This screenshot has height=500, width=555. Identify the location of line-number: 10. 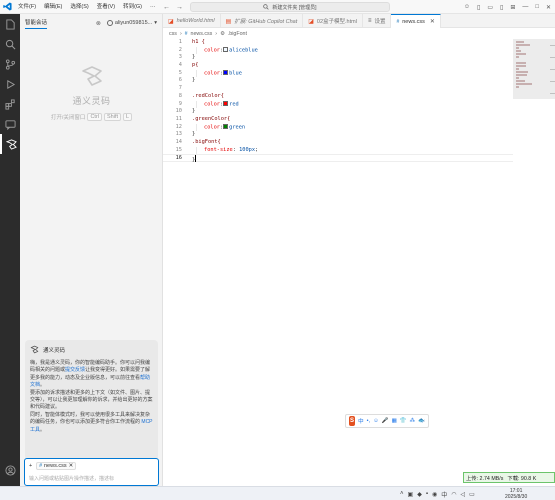
(178, 111).